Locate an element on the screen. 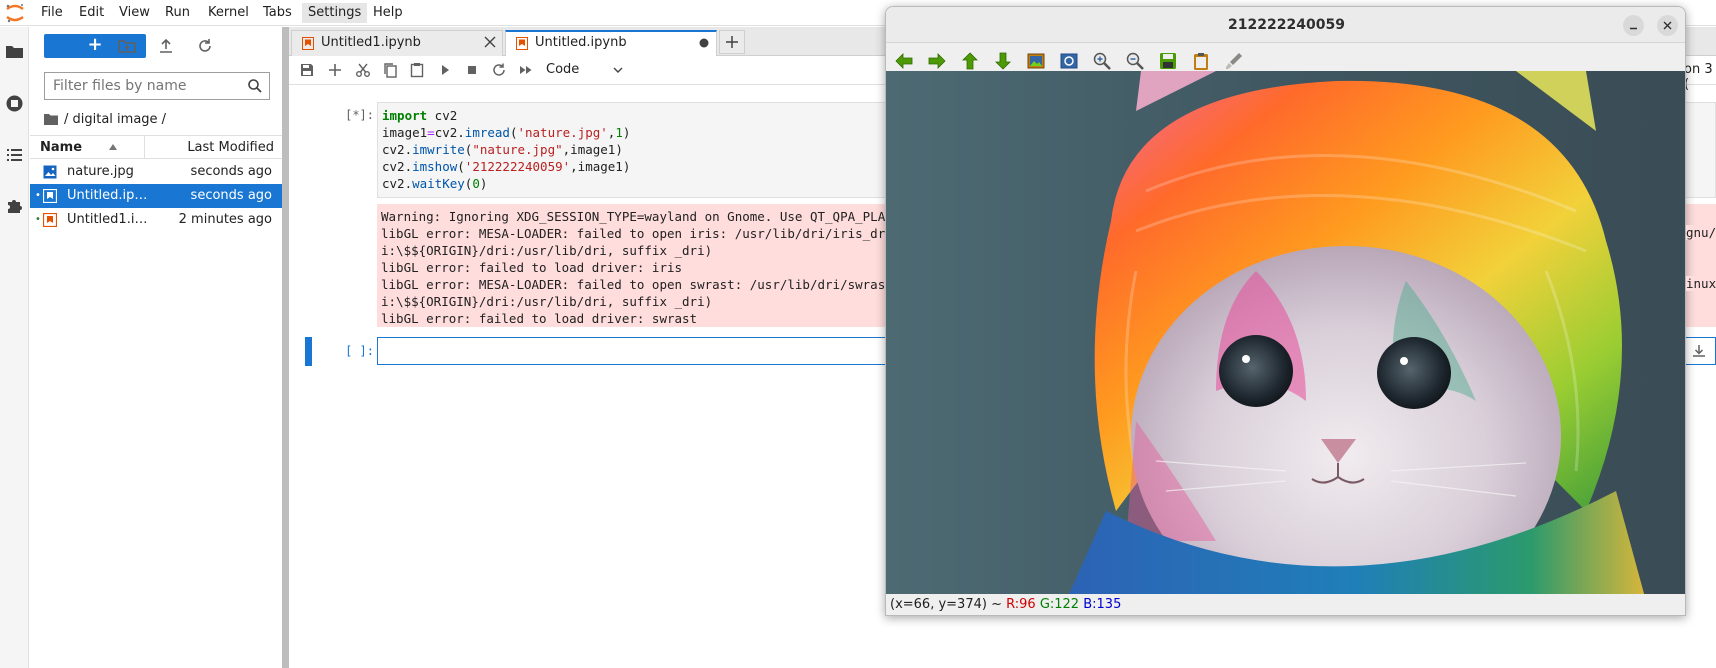 Image resolution: width=1716 pixels, height=668 pixels. tab-label: Untitled1.ipynb is located at coordinates (371, 42).